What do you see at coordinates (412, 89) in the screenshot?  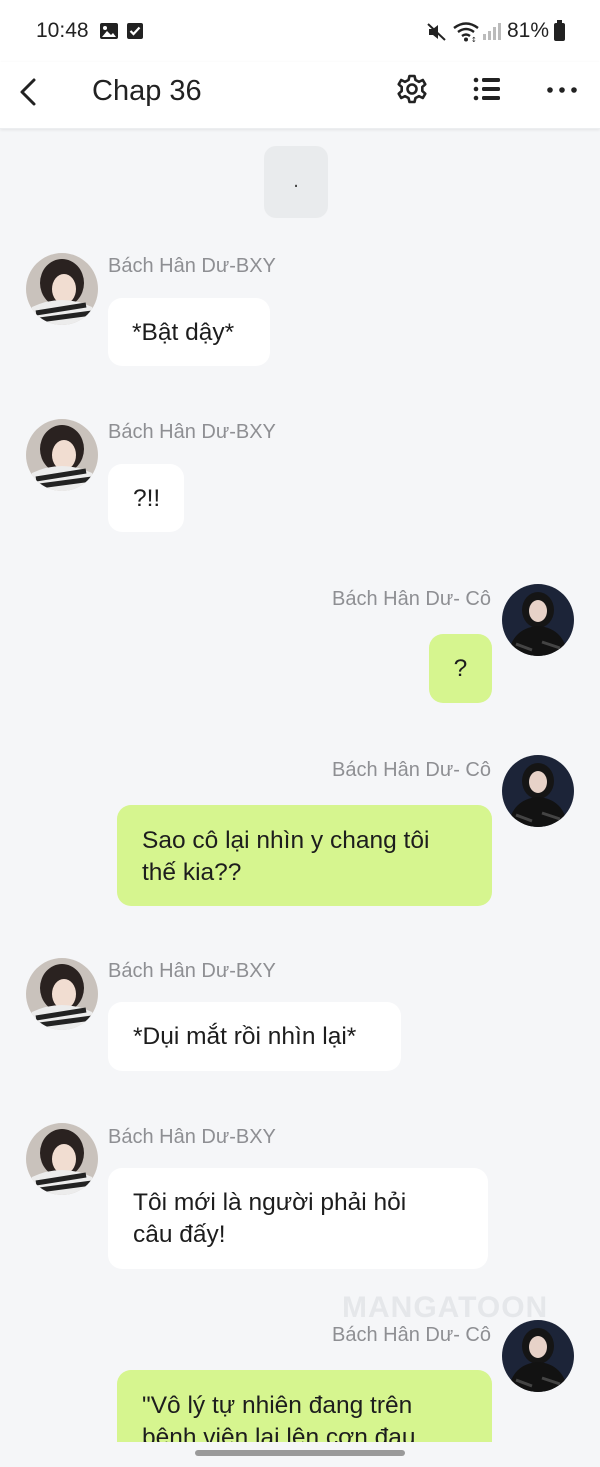 I see `settings-icon` at bounding box center [412, 89].